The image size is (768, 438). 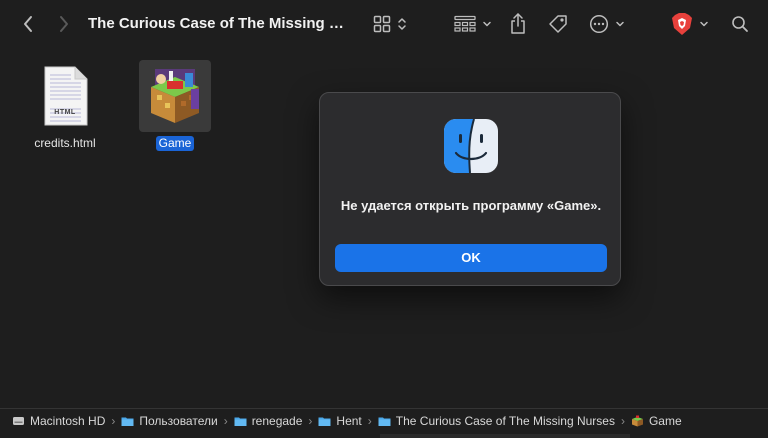 I want to click on path-item-renegade: renegade, so click(x=268, y=421).